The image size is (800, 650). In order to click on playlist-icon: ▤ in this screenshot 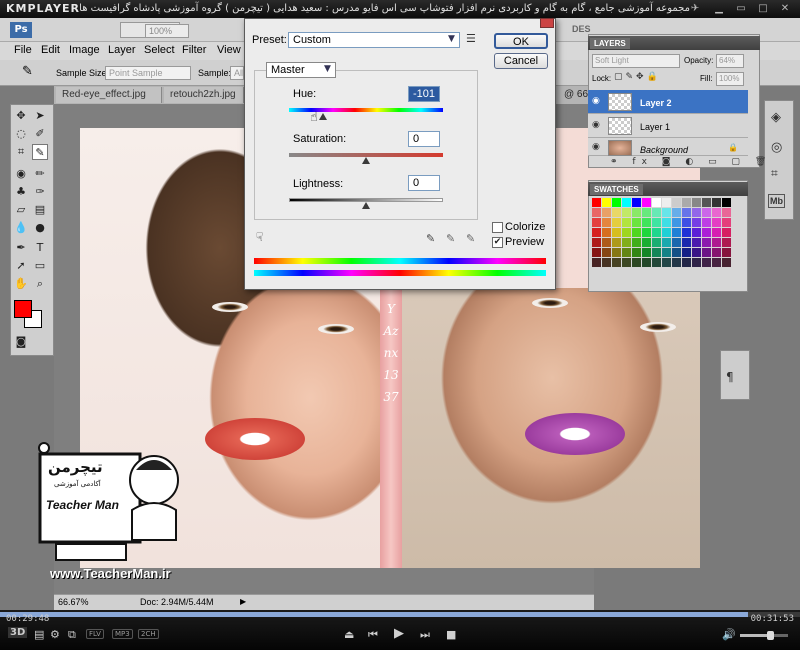, I will do `click(39, 634)`.